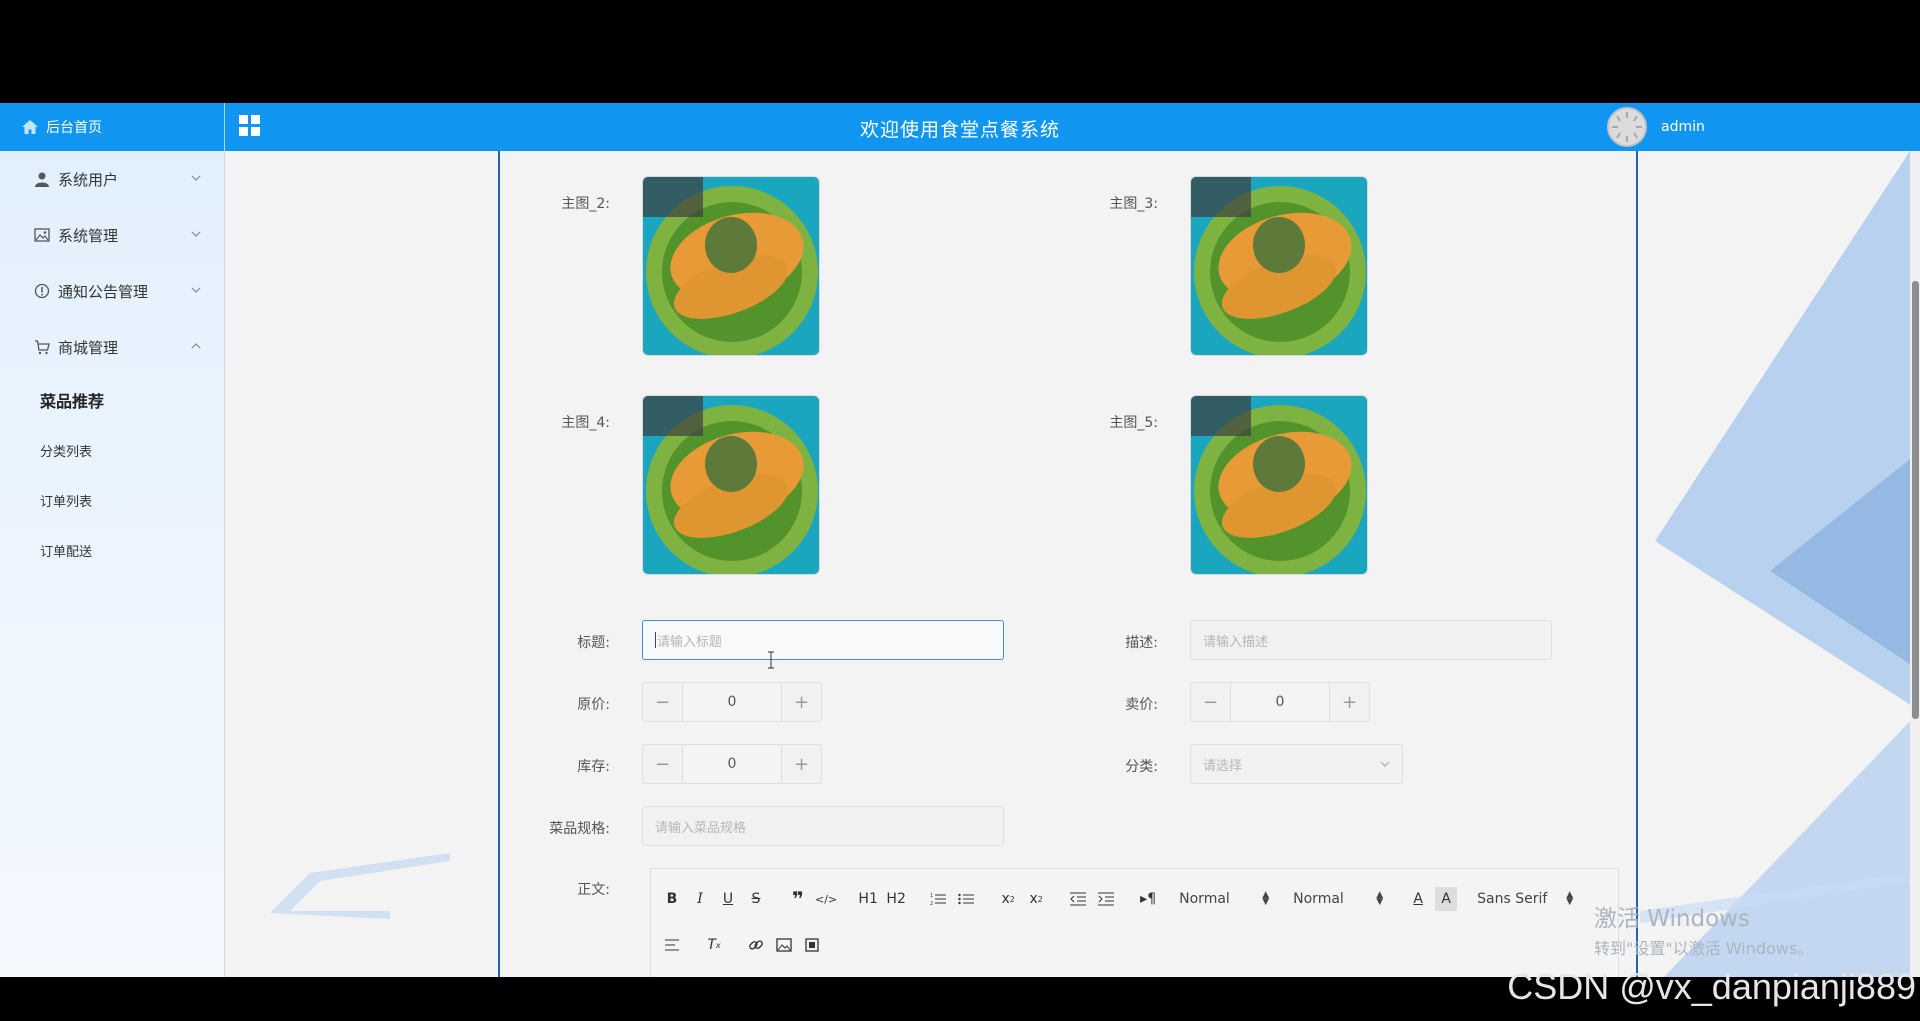 This screenshot has width=1920, height=1021. I want to click on underline-icon: U, so click(728, 899).